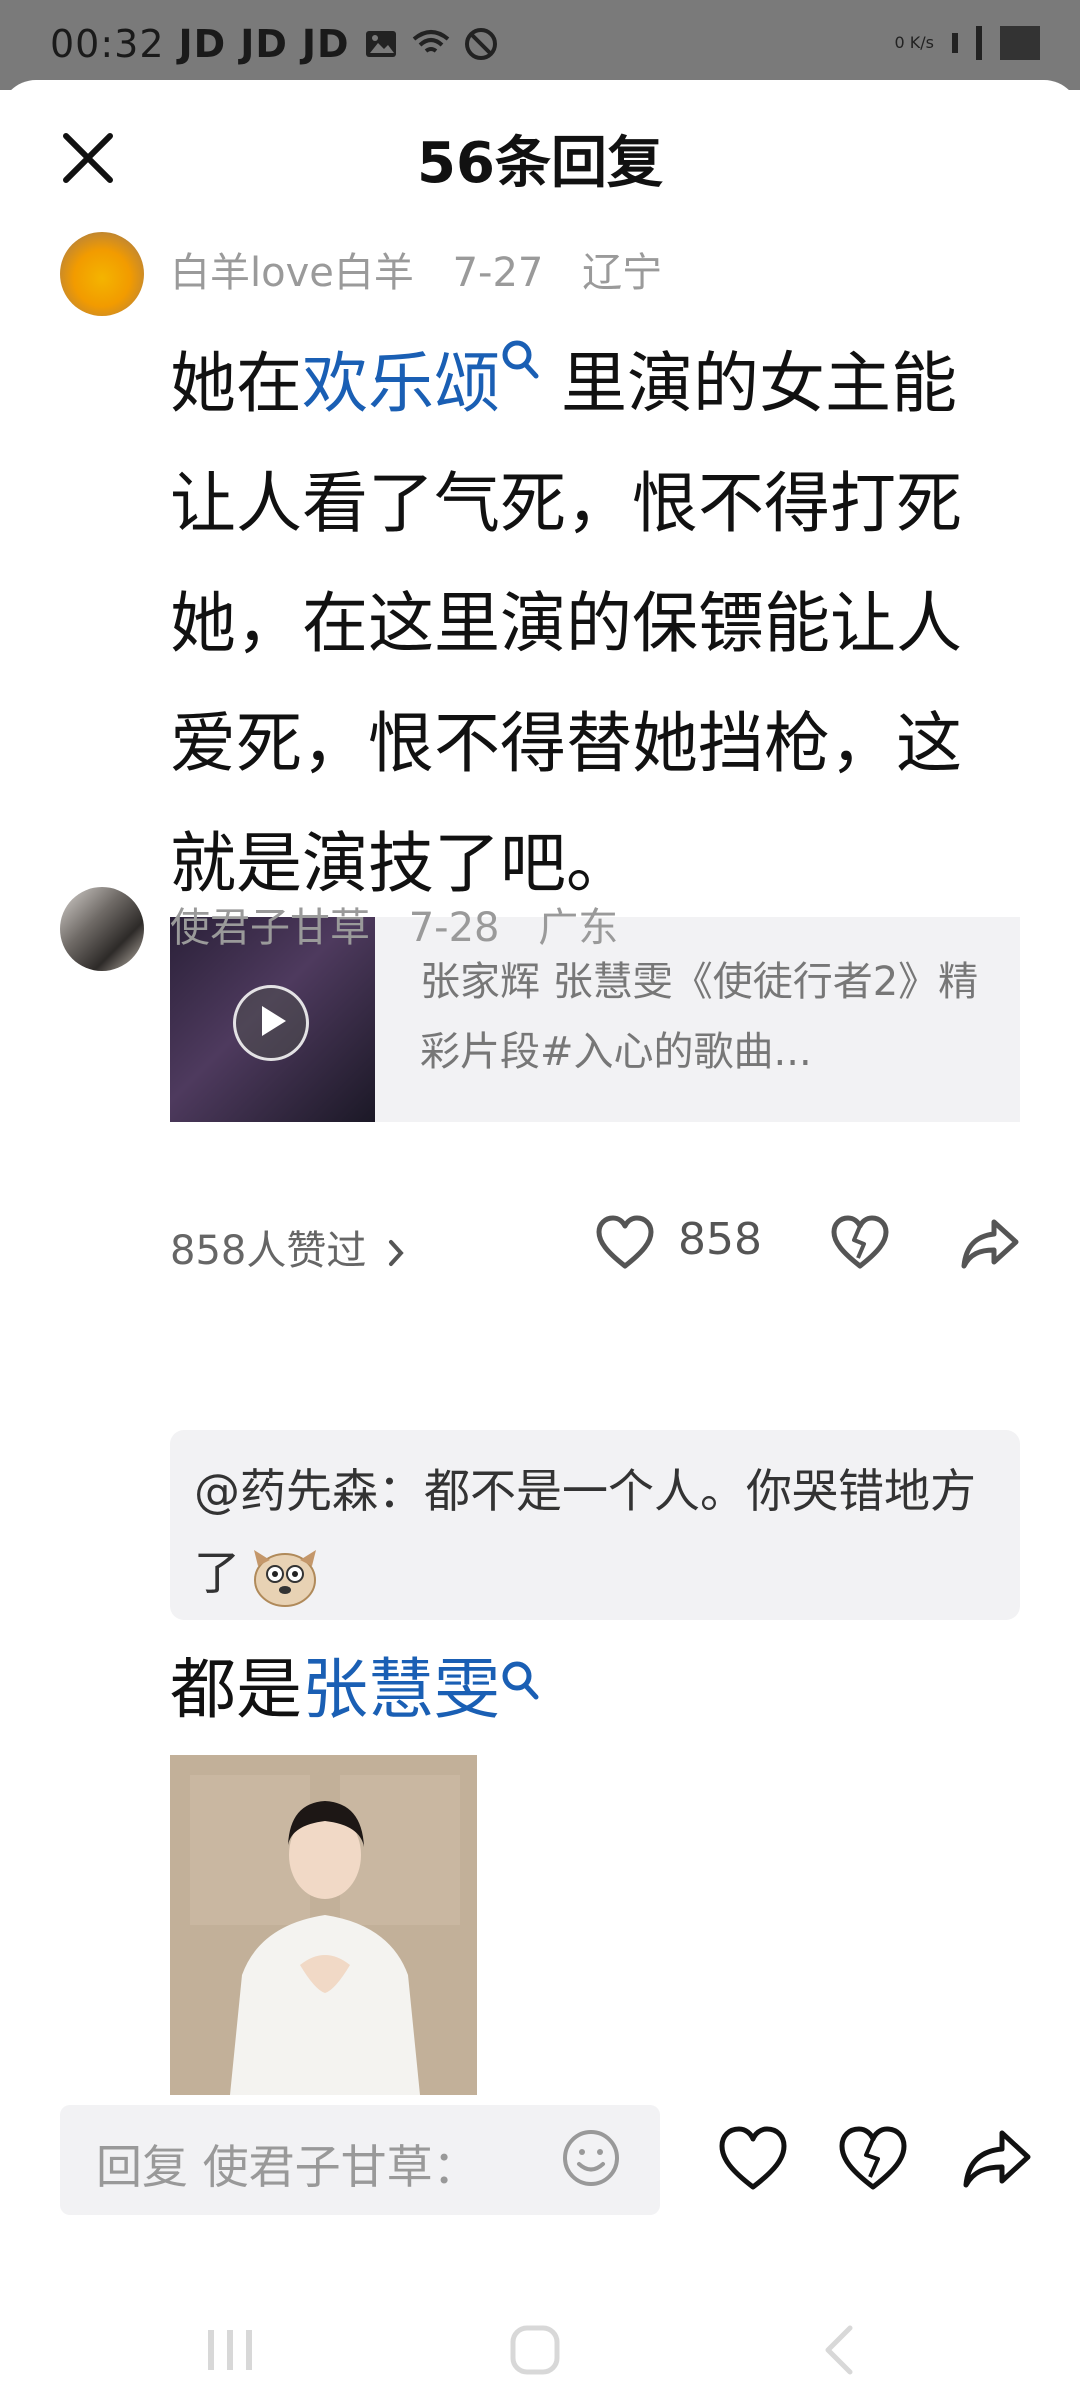 The image size is (1080, 2400). Describe the element at coordinates (289, 1247) in the screenshot. I see `liked-by-link: 858人赞过` at that location.